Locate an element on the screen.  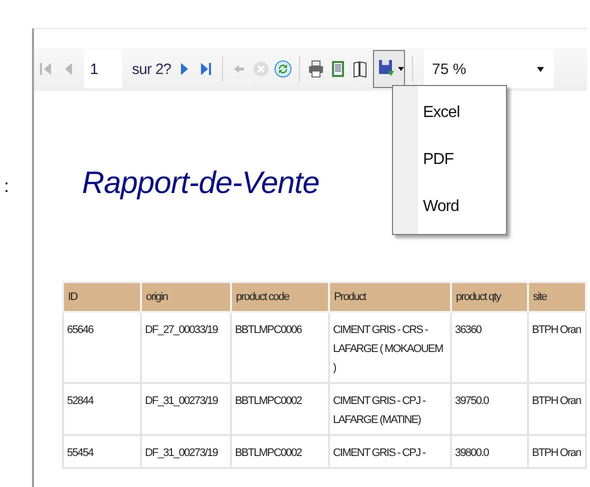
zoom-dropdown: 75 % is located at coordinates (489, 69).